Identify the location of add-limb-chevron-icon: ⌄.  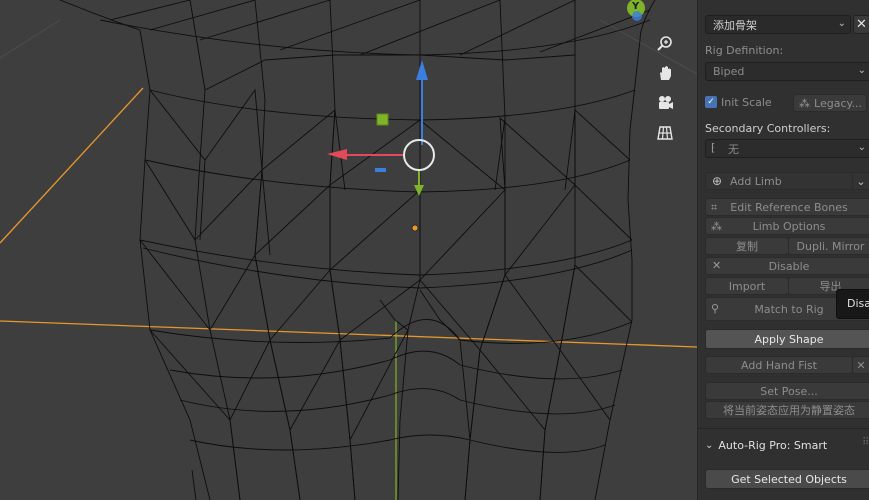
(860, 181).